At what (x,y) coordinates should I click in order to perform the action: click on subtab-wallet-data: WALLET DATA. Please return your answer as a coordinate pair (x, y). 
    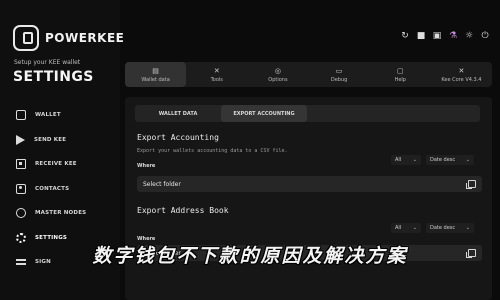
    Looking at the image, I should click on (178, 113).